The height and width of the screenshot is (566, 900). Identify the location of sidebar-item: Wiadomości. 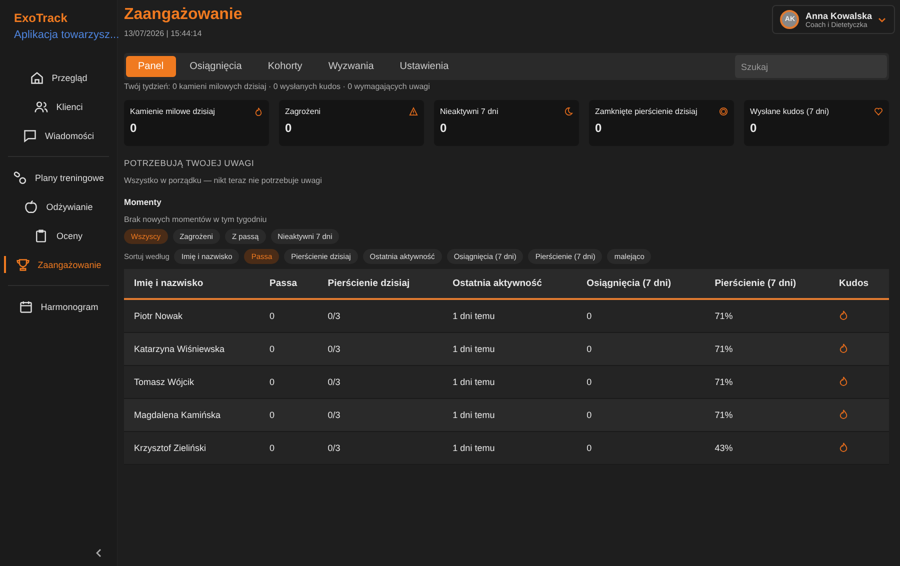
(58, 135).